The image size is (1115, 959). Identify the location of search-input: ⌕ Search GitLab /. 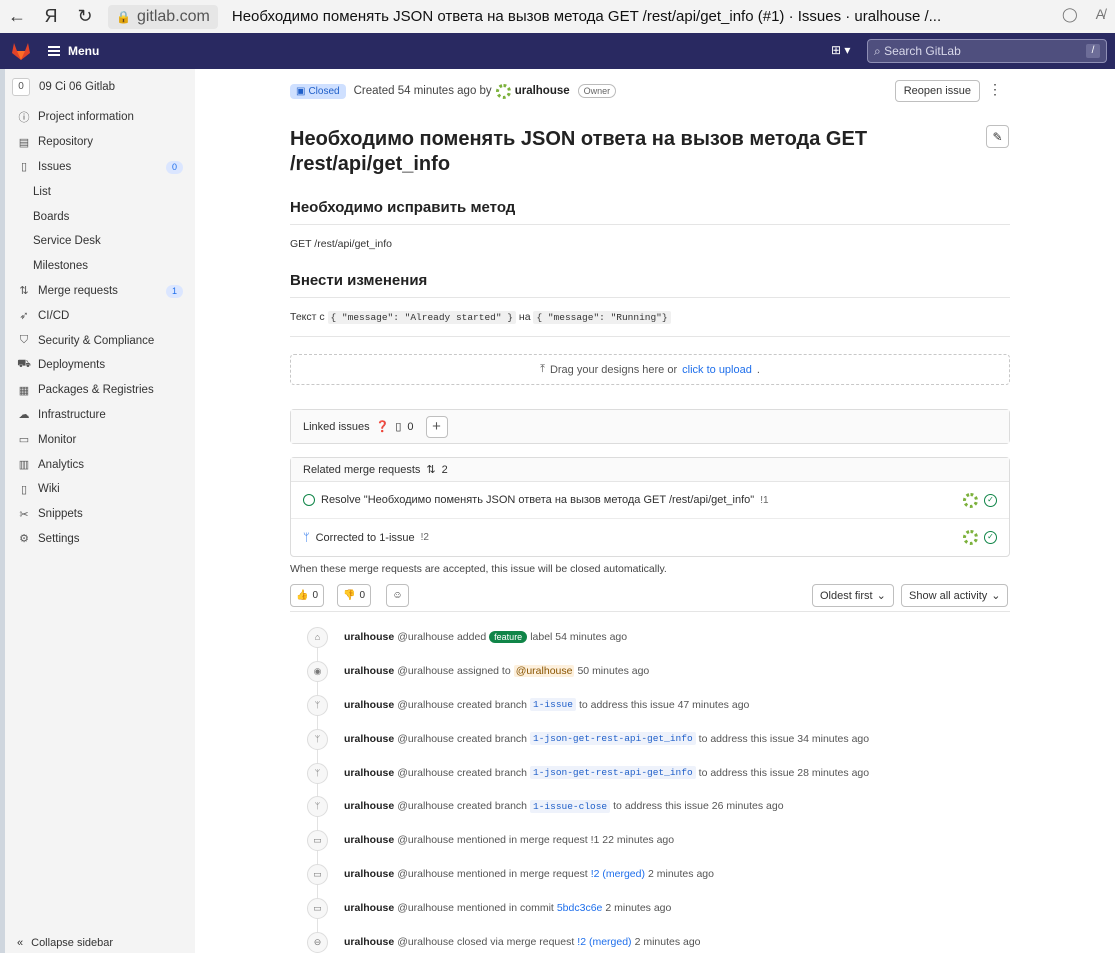
(987, 51).